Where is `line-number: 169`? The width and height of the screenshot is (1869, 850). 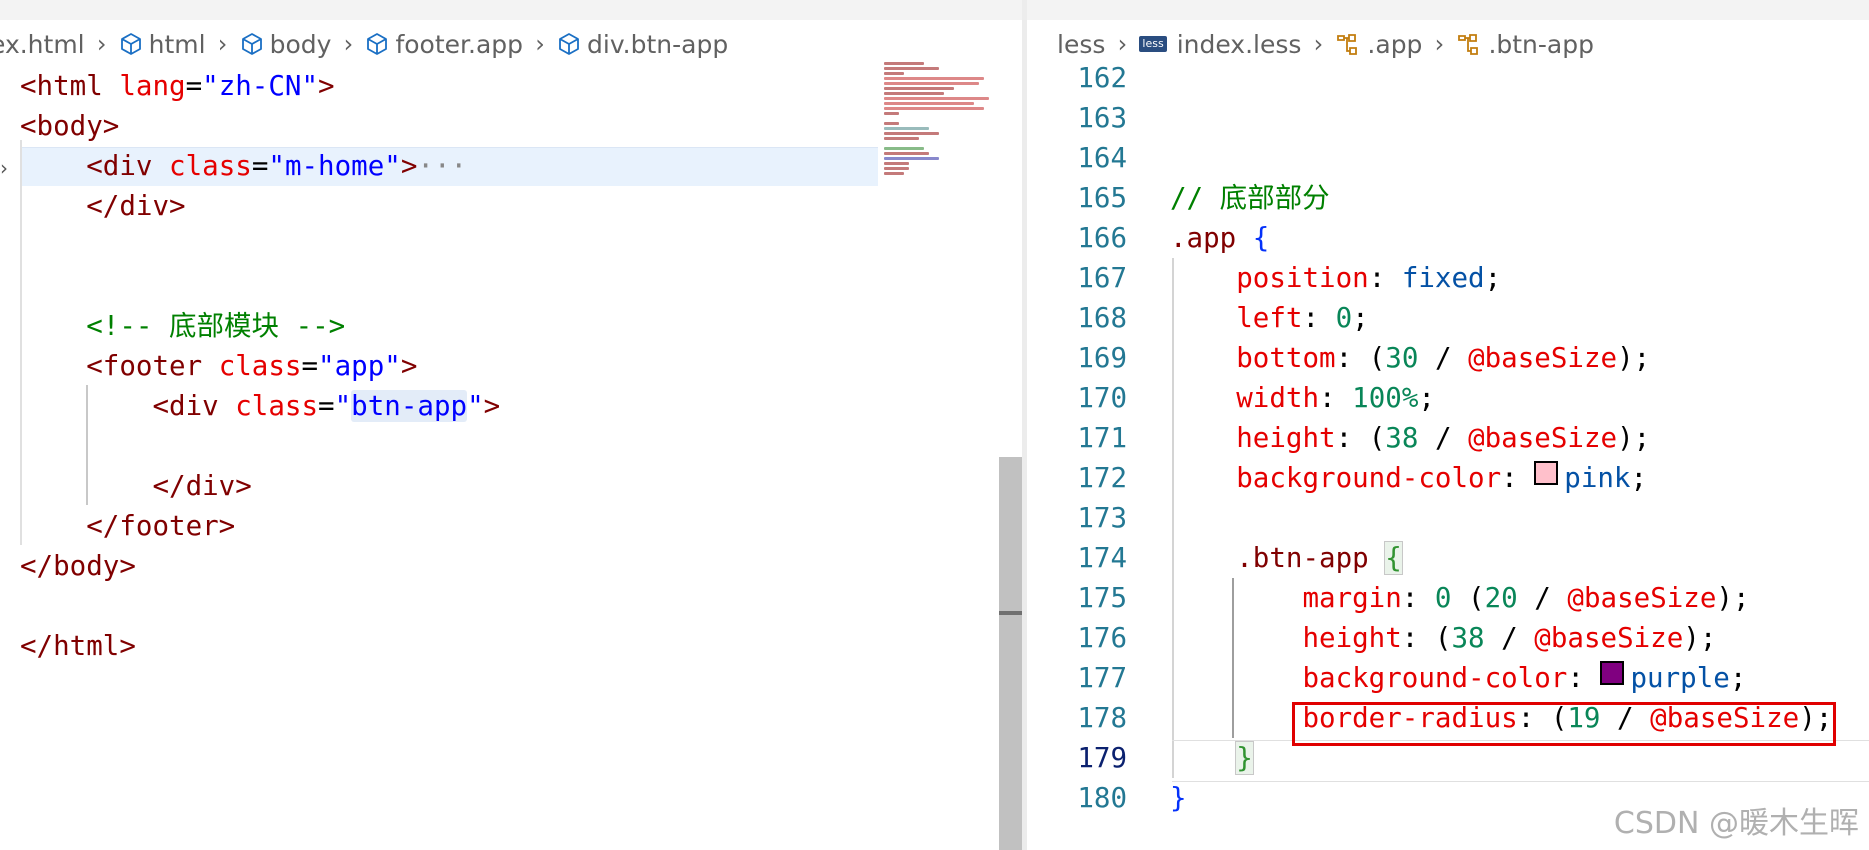
line-number: 169 is located at coordinates (1102, 358).